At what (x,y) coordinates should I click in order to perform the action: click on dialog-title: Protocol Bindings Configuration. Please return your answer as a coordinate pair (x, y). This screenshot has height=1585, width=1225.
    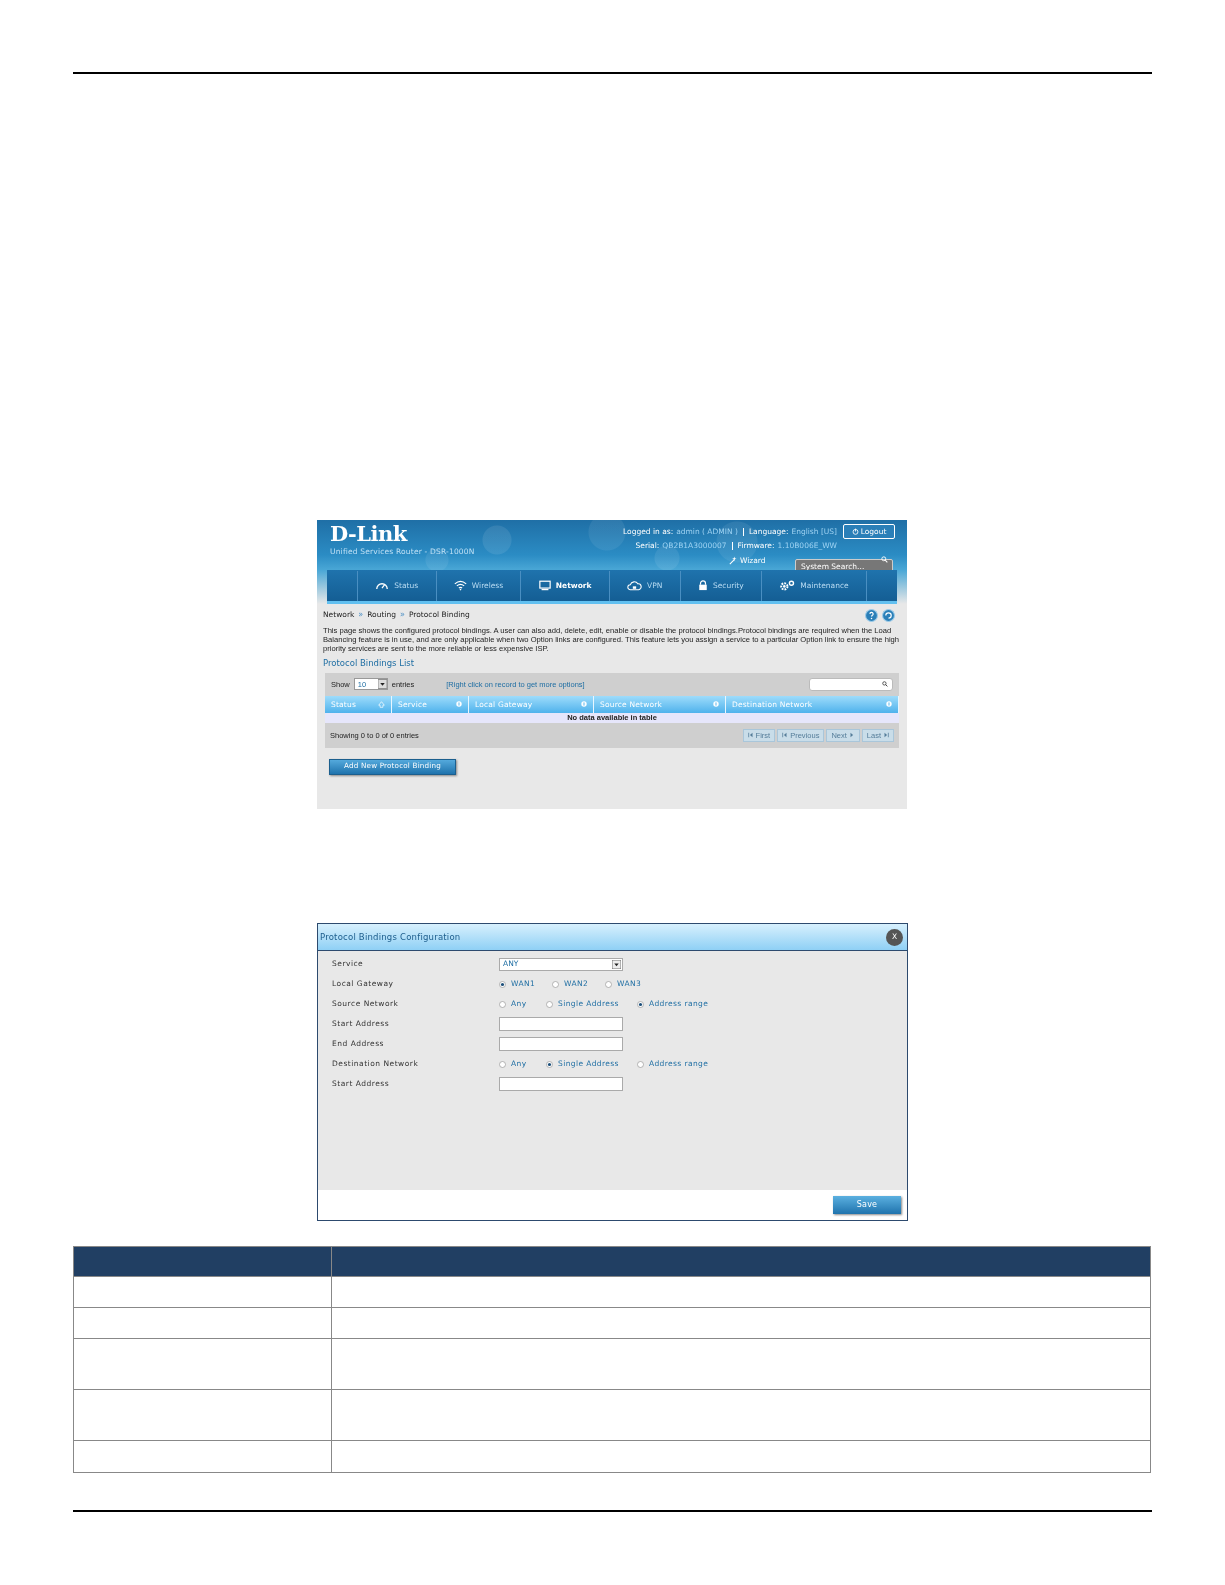
    Looking at the image, I should click on (390, 937).